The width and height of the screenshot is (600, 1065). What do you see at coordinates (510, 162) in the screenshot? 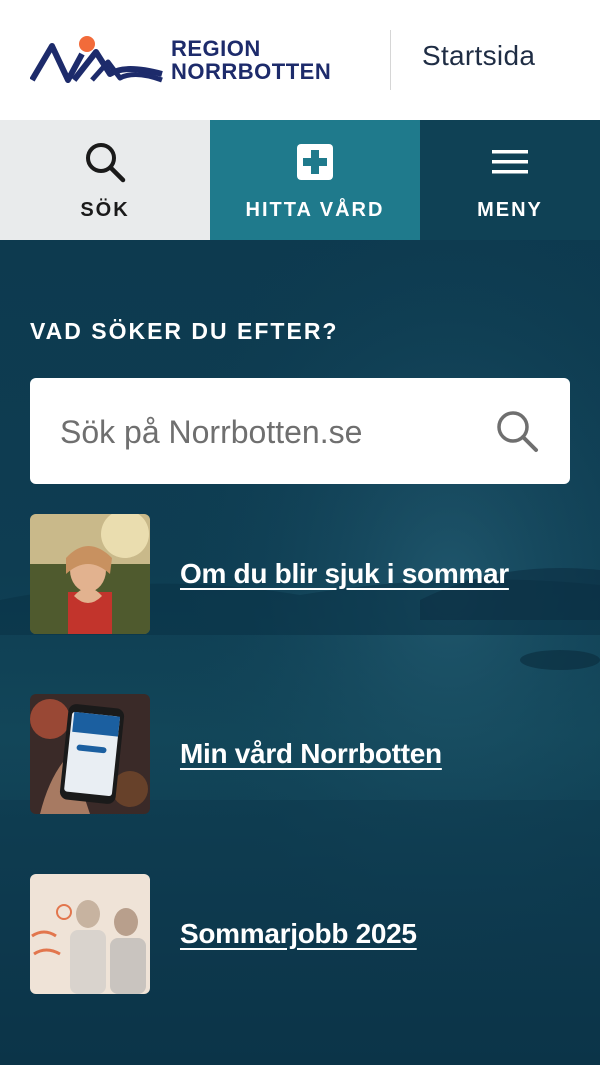
I see `hamburger-menu-icon` at bounding box center [510, 162].